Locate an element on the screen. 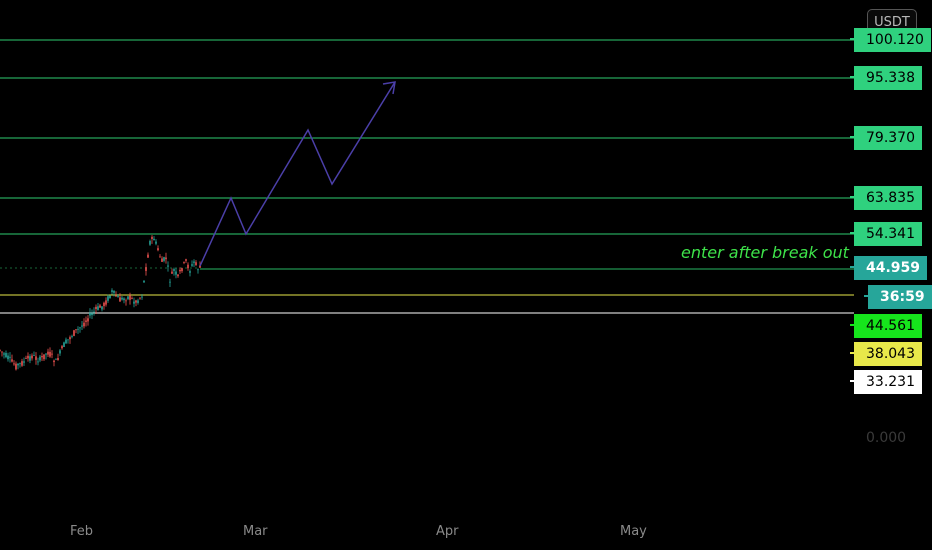 This screenshot has width=932, height=550. x-axis-label: Apr is located at coordinates (447, 531).